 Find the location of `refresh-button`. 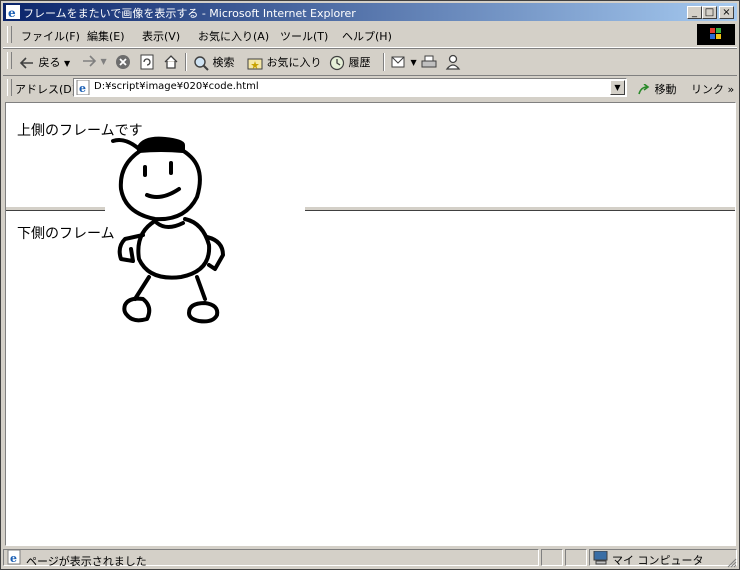

refresh-button is located at coordinates (147, 62).